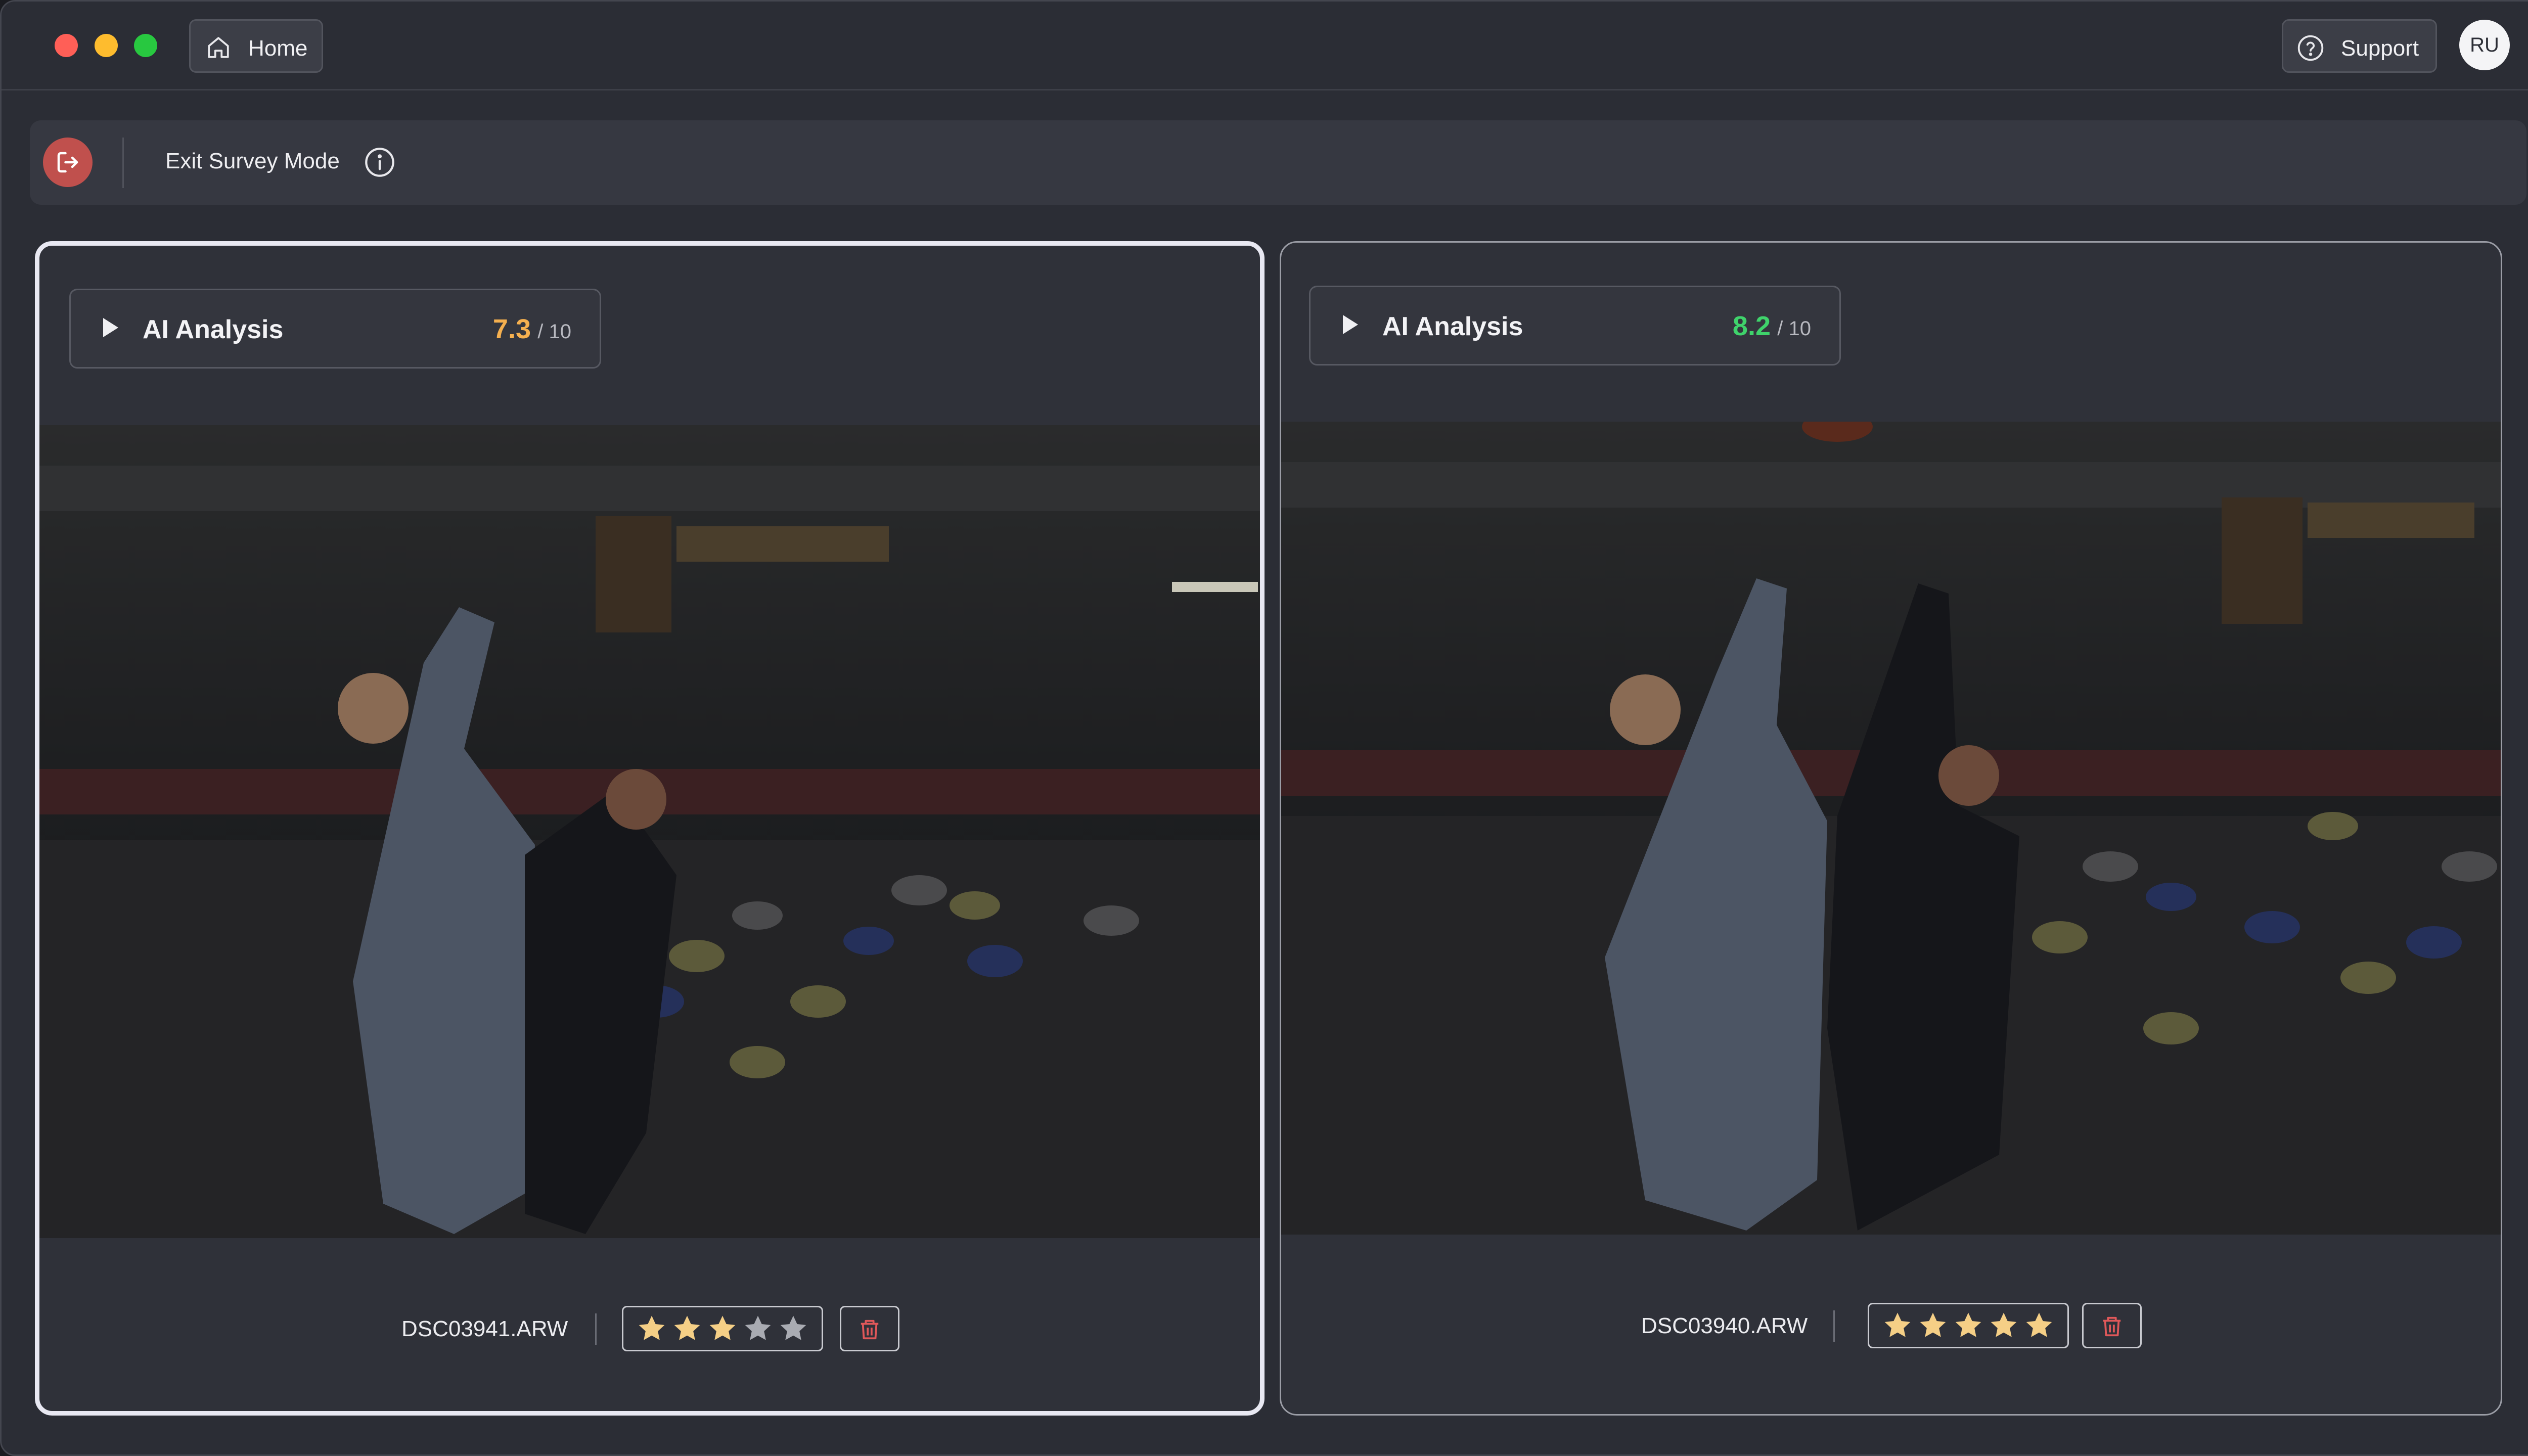 Image resolution: width=2528 pixels, height=1456 pixels. I want to click on title-bar: Home Support RU, so click(1265, 46).